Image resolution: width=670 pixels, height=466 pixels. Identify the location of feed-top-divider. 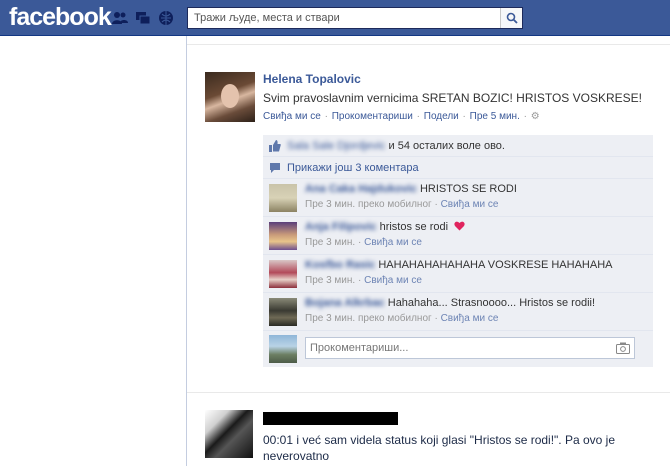
(428, 44).